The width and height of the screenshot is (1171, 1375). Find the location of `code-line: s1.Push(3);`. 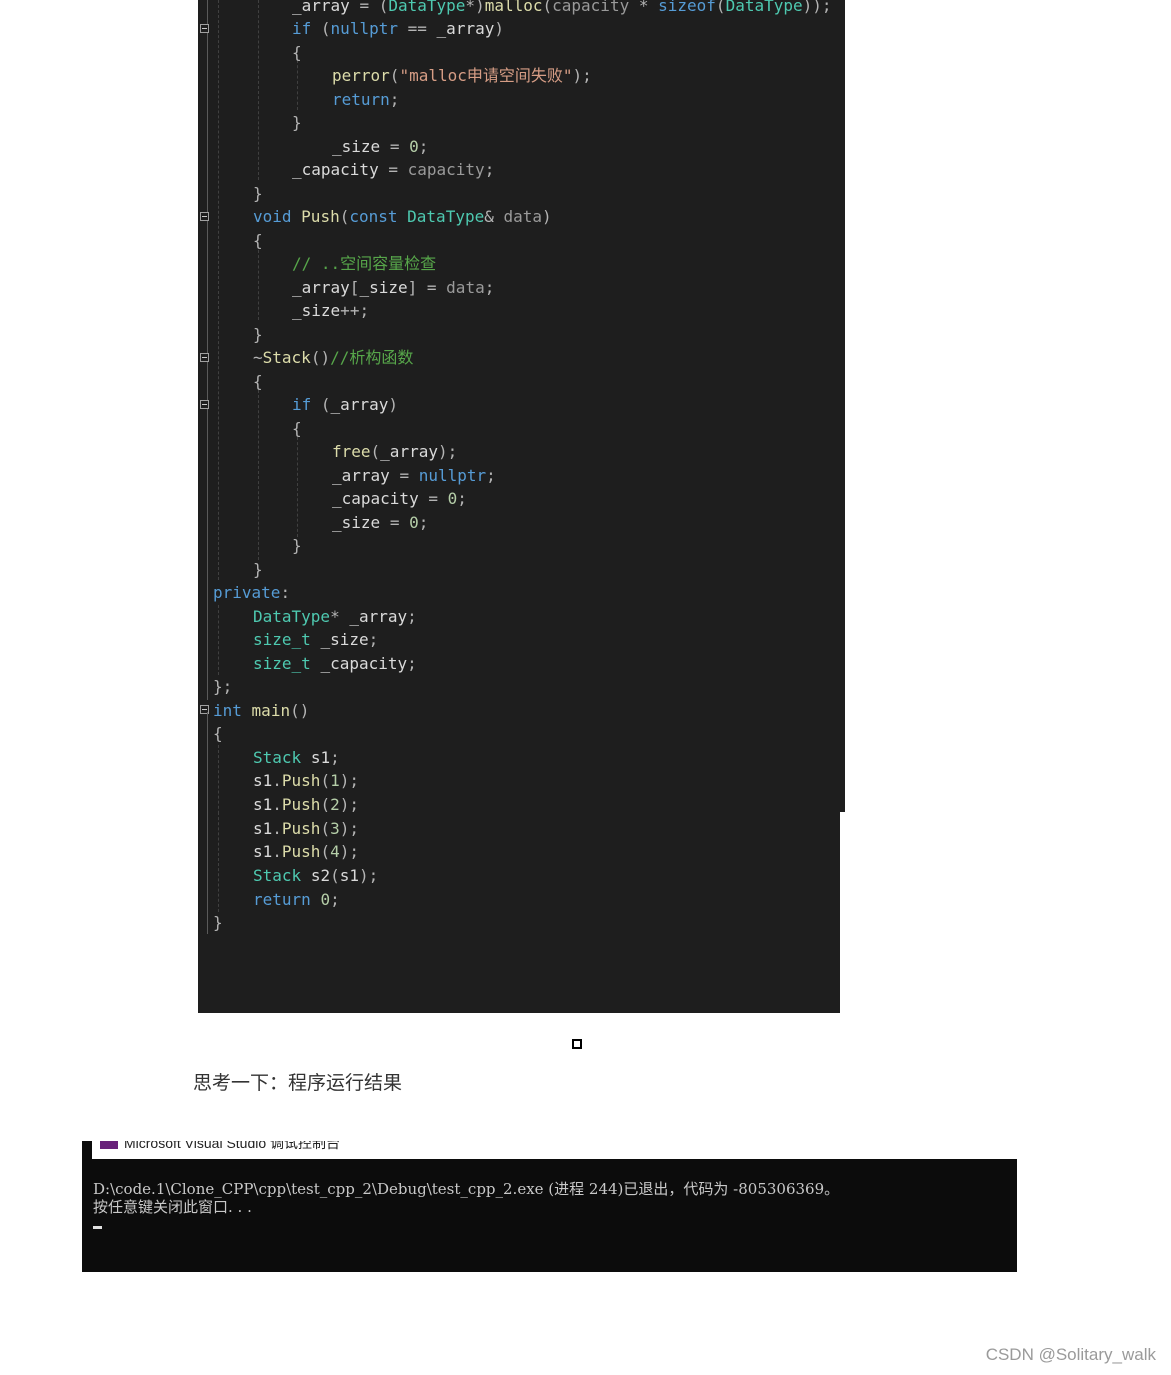

code-line: s1.Push(3); is located at coordinates (306, 828).